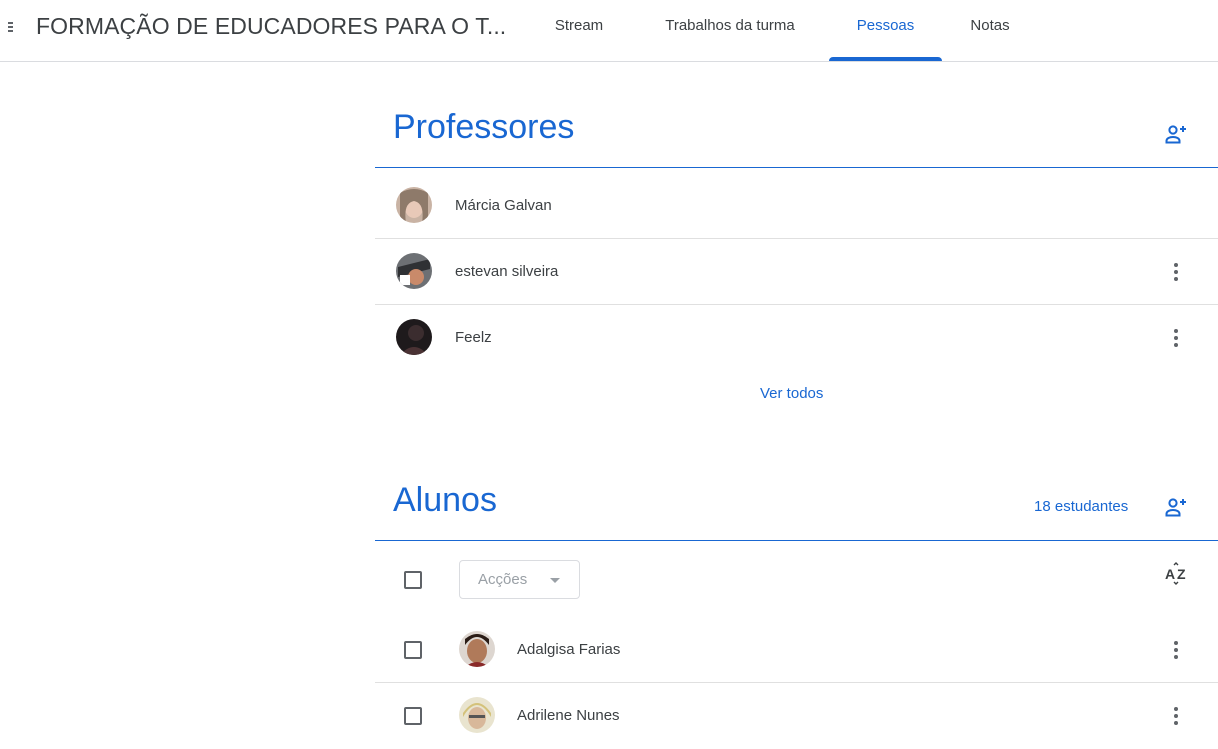 The image size is (1218, 749). What do you see at coordinates (507, 271) in the screenshot?
I see `teacher-name: estevan silveira` at bounding box center [507, 271].